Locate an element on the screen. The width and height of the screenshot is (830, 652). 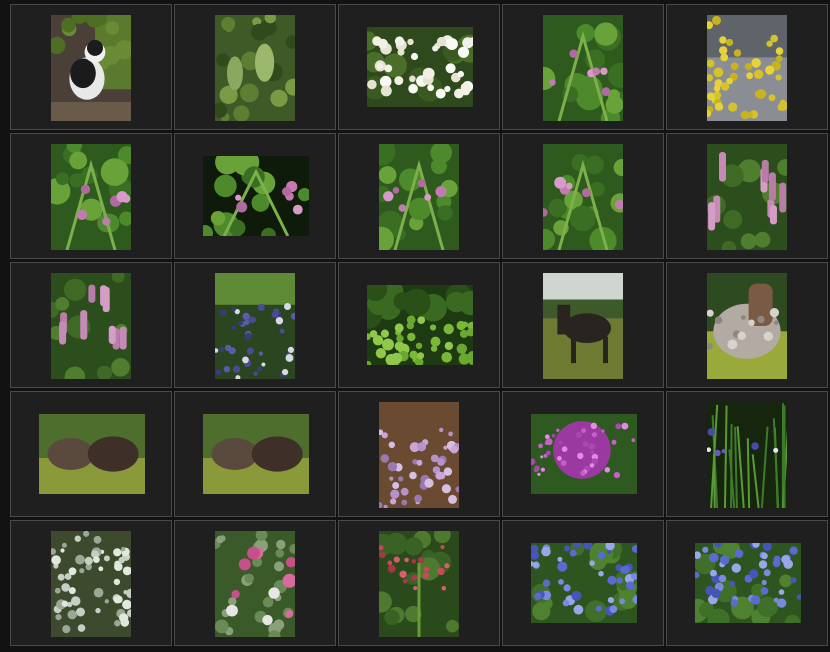
bugle-purple-flowers-photo is located at coordinates (255, 326).